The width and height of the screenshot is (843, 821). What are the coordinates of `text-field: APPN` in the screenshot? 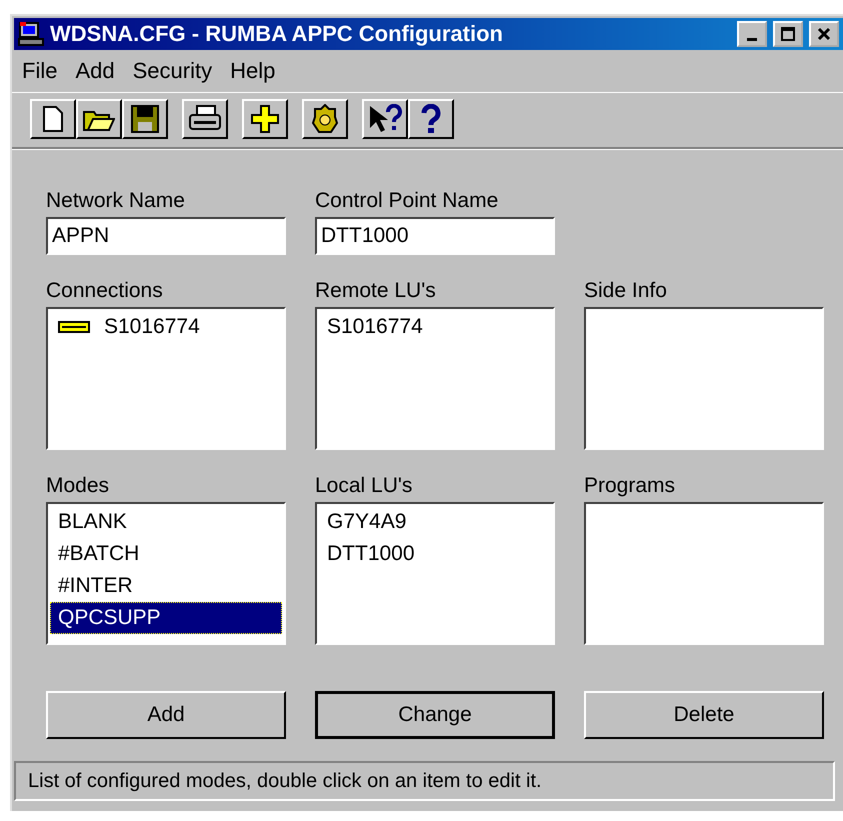 It's located at (166, 236).